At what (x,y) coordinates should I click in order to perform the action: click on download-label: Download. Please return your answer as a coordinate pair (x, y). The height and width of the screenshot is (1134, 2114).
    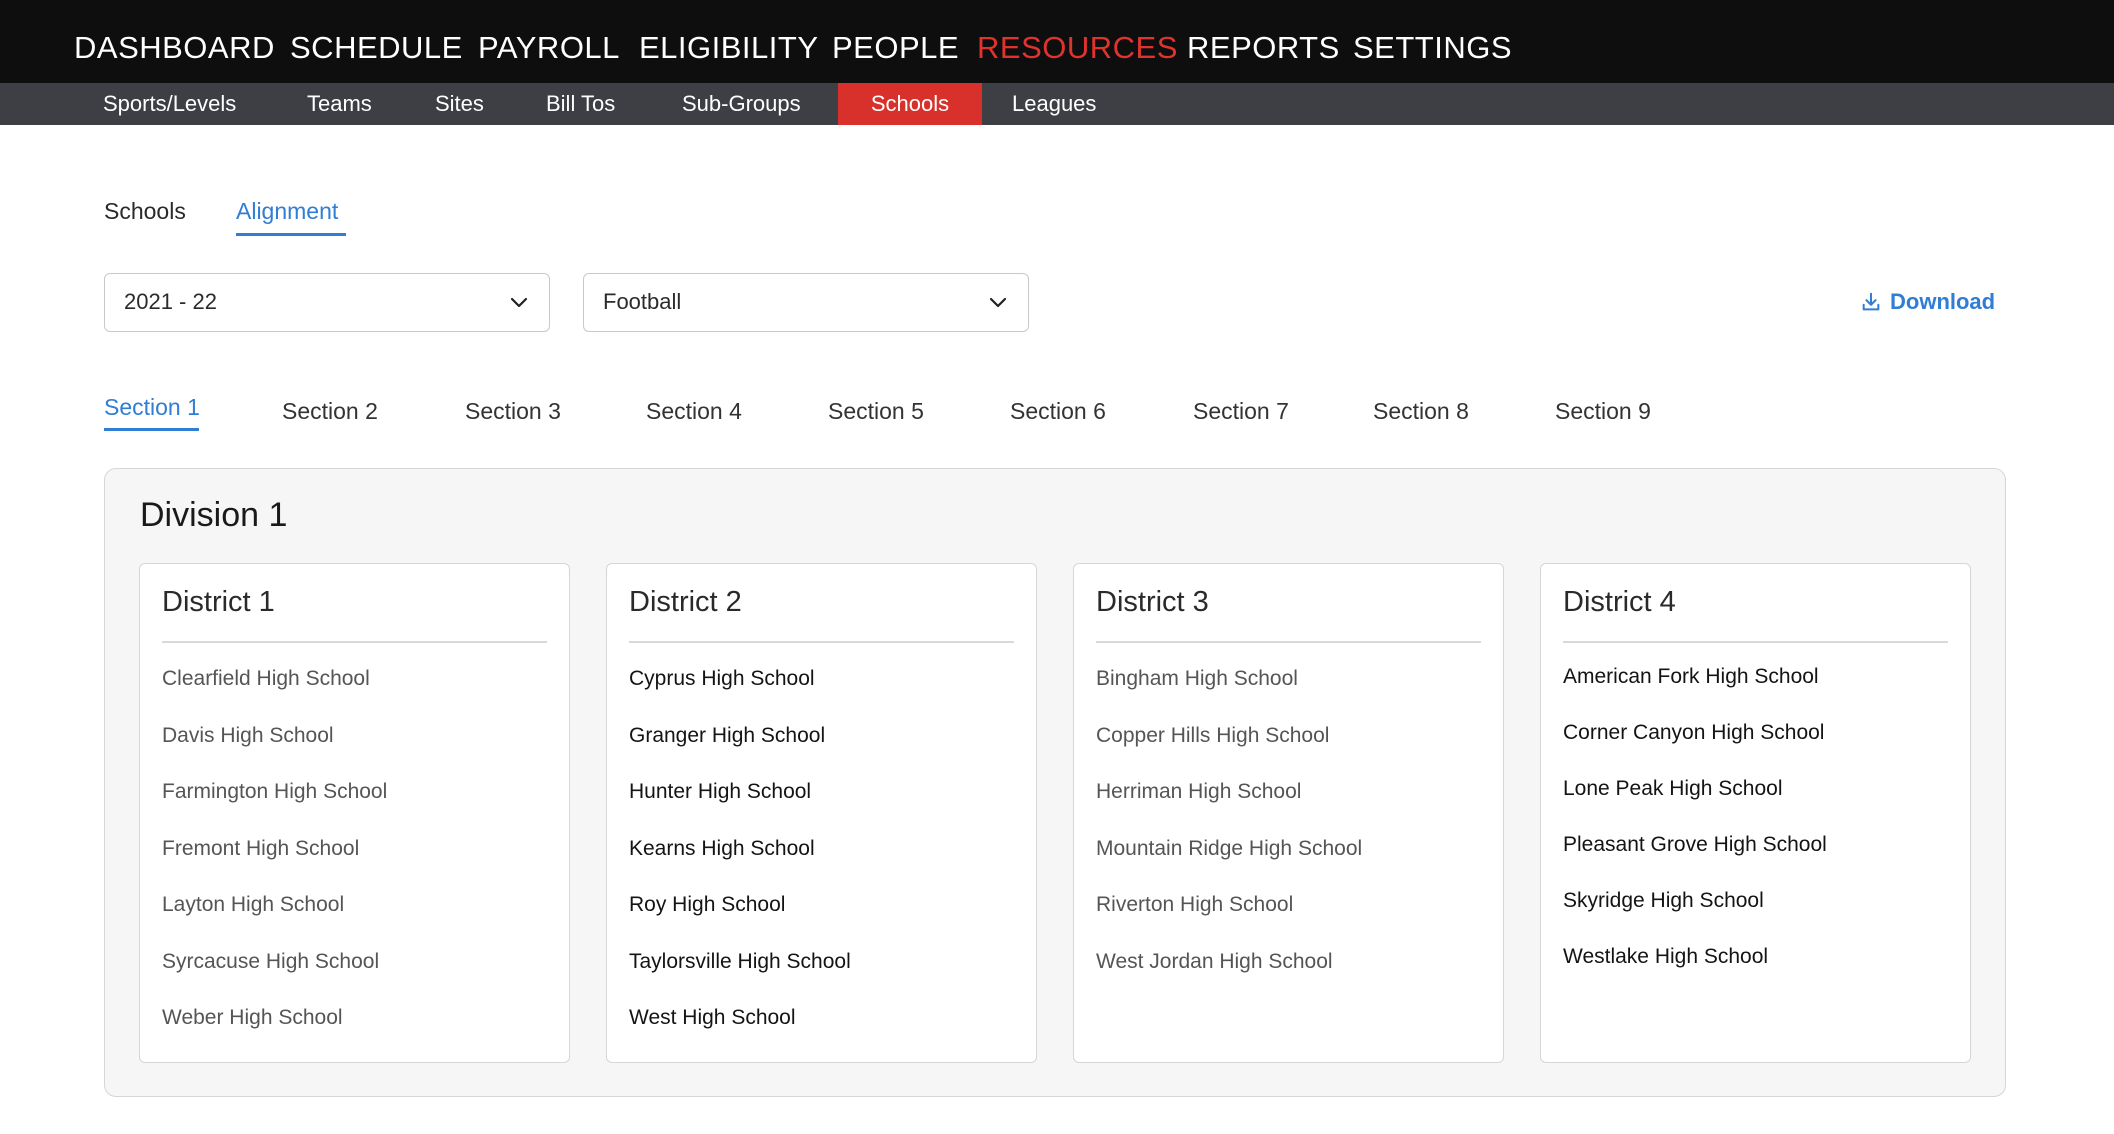
    Looking at the image, I should click on (1943, 301).